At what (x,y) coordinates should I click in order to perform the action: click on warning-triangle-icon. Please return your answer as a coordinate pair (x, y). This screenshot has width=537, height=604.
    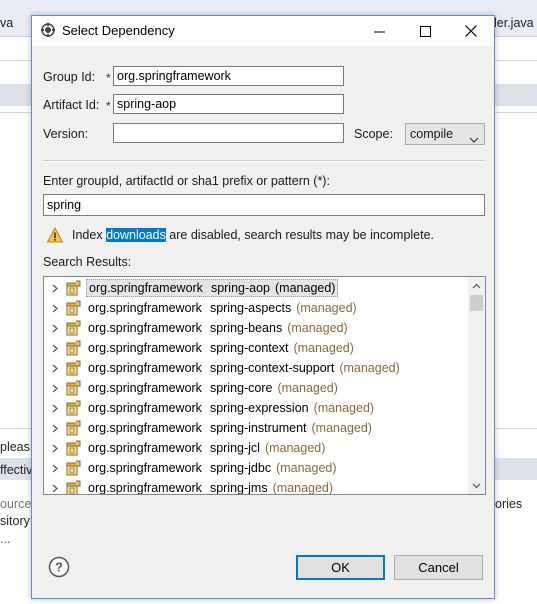
    Looking at the image, I should click on (55, 234).